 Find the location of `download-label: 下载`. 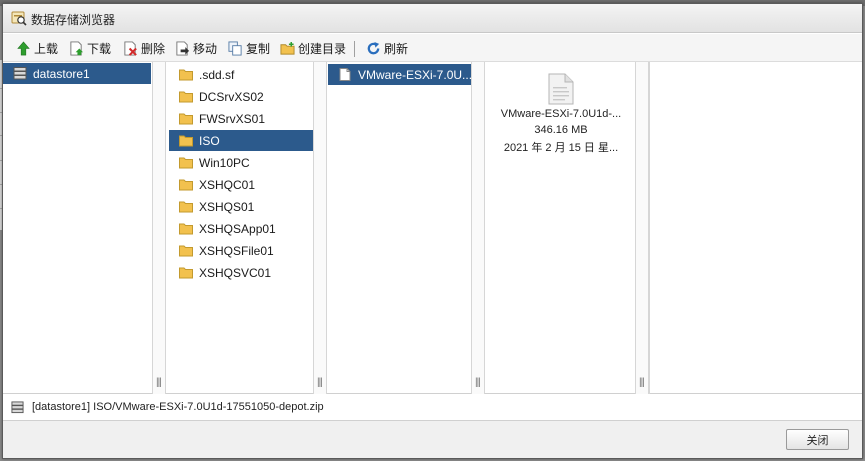

download-label: 下载 is located at coordinates (99, 48).